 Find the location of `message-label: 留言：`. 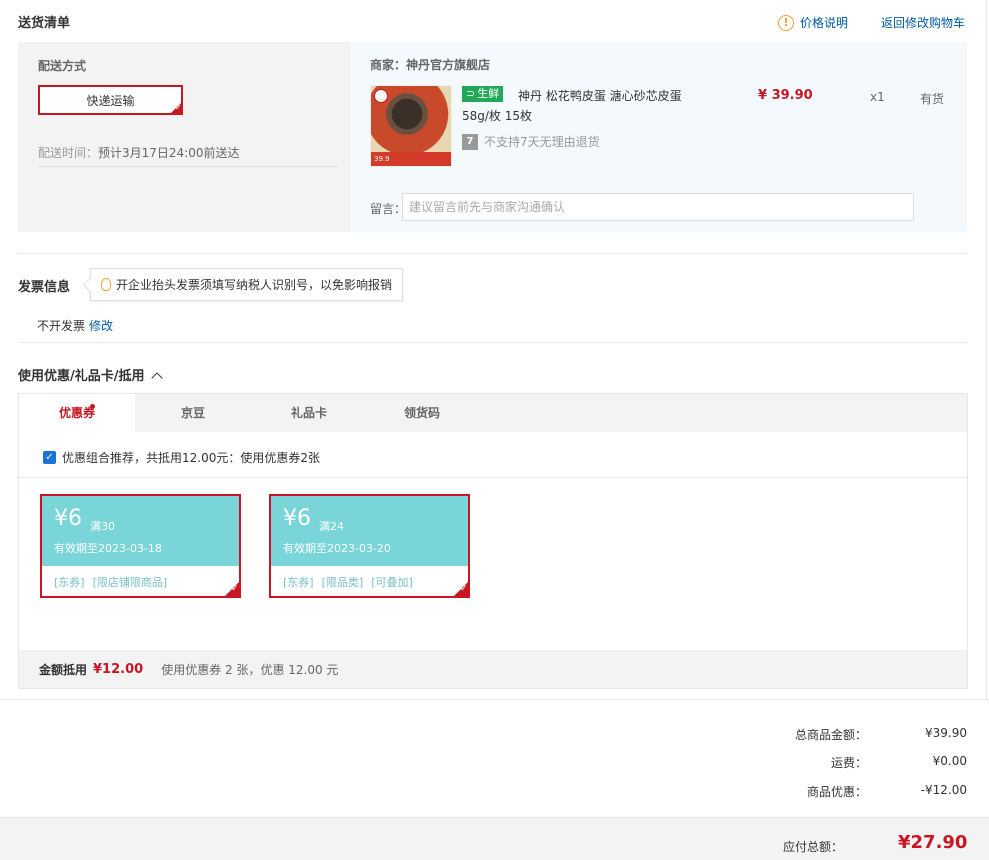

message-label: 留言： is located at coordinates (388, 209).